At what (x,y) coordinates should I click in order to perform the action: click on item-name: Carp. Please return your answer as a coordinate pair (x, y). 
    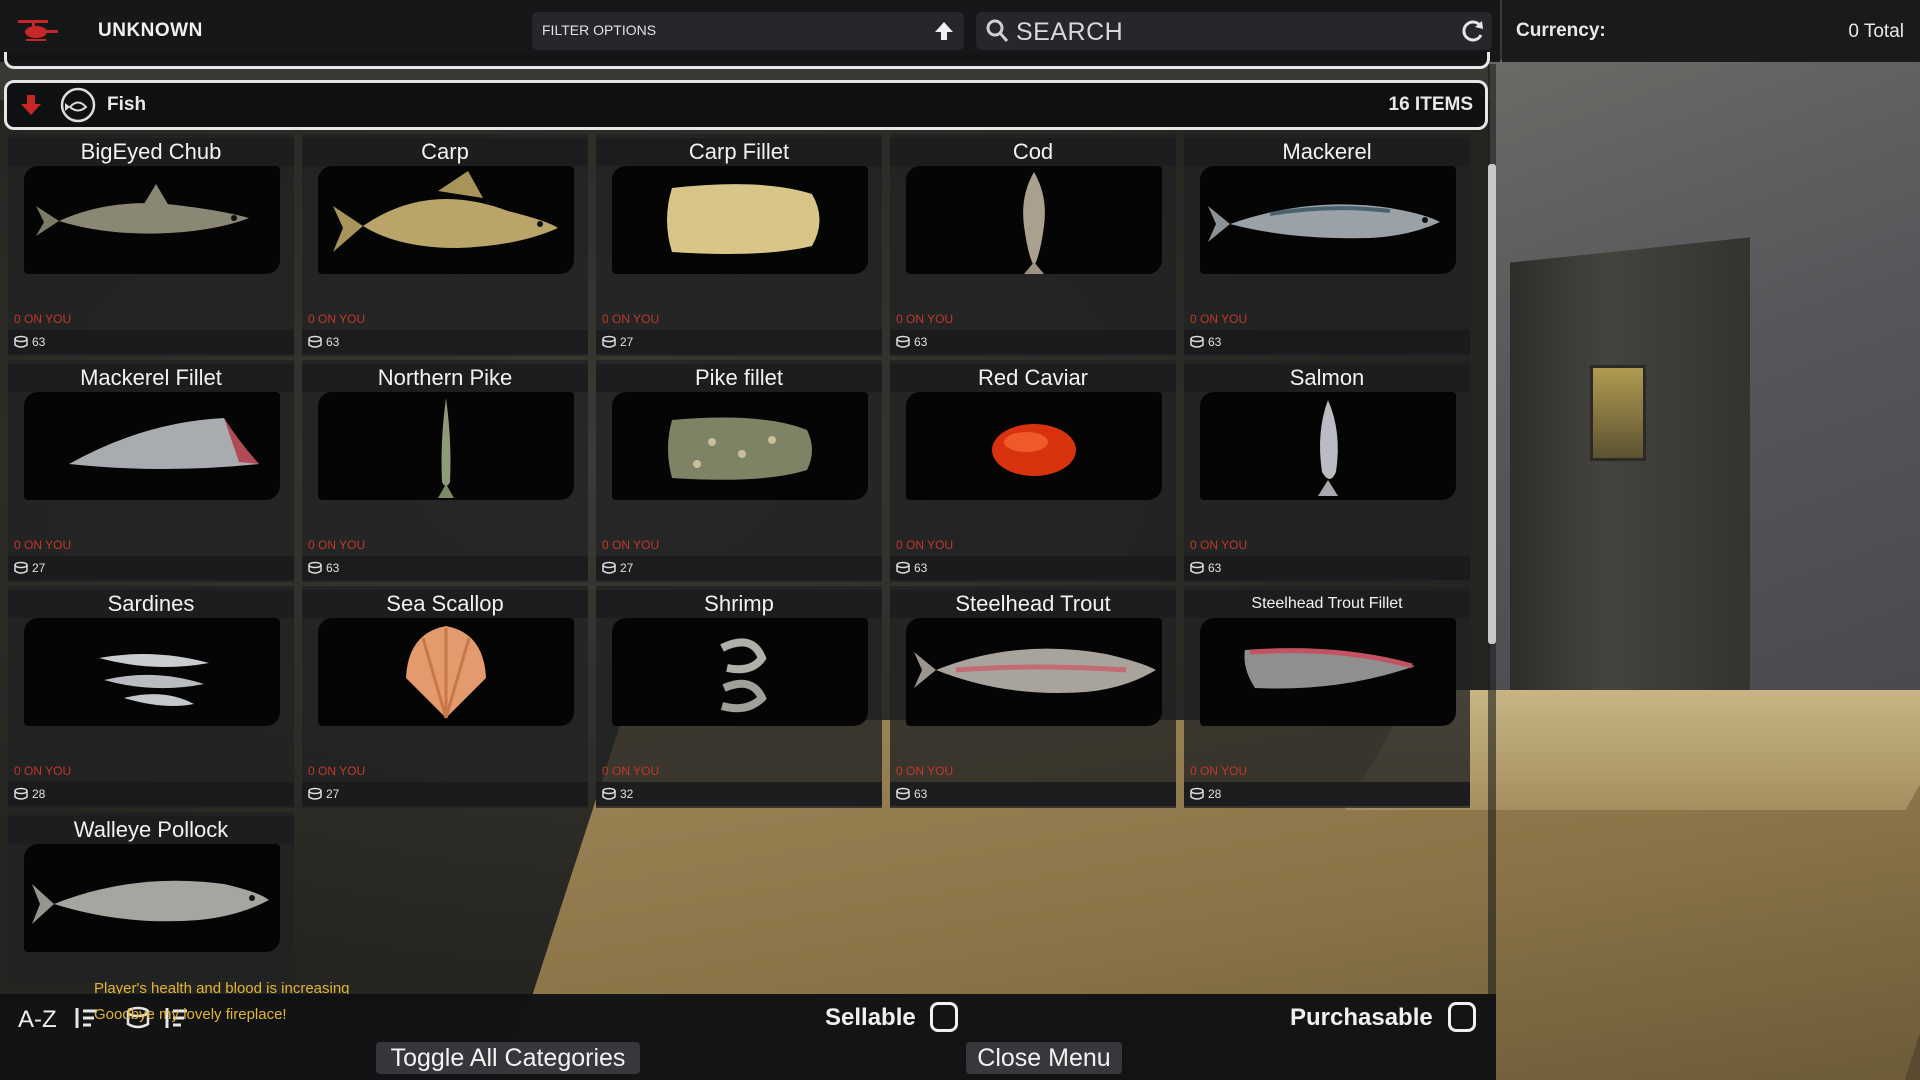
    Looking at the image, I should click on (445, 152).